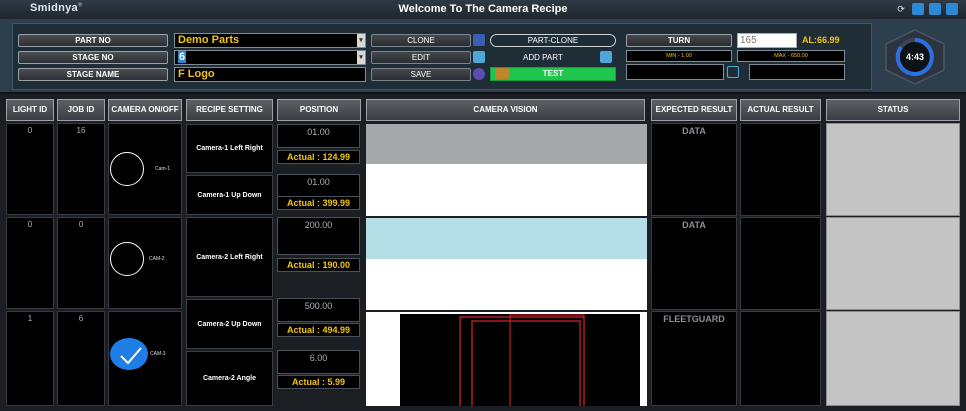 This screenshot has width=966, height=411. I want to click on job-id-value: 0, so click(81, 224).